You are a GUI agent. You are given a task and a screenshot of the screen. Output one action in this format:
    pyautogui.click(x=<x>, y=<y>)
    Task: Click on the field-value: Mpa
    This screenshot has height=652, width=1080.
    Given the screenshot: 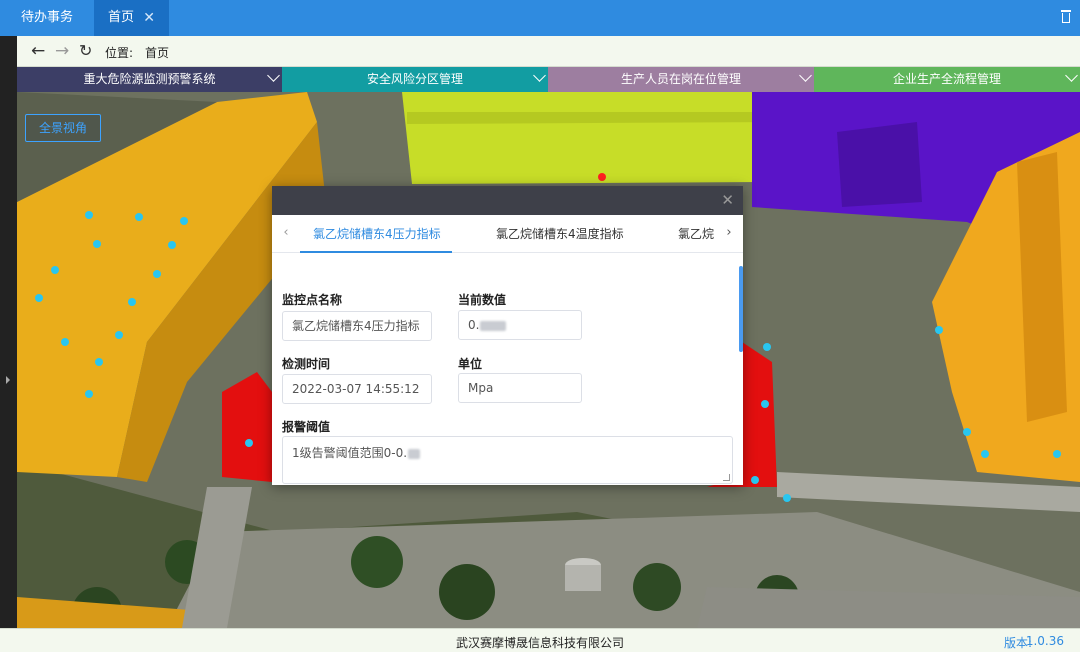 What is the action you would take?
    pyautogui.click(x=481, y=388)
    